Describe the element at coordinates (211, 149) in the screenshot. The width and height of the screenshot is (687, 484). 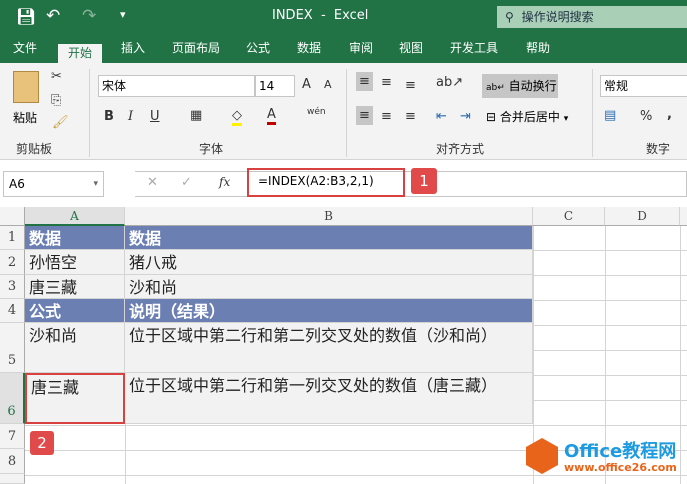
I see `font-group-label: 字体` at that location.